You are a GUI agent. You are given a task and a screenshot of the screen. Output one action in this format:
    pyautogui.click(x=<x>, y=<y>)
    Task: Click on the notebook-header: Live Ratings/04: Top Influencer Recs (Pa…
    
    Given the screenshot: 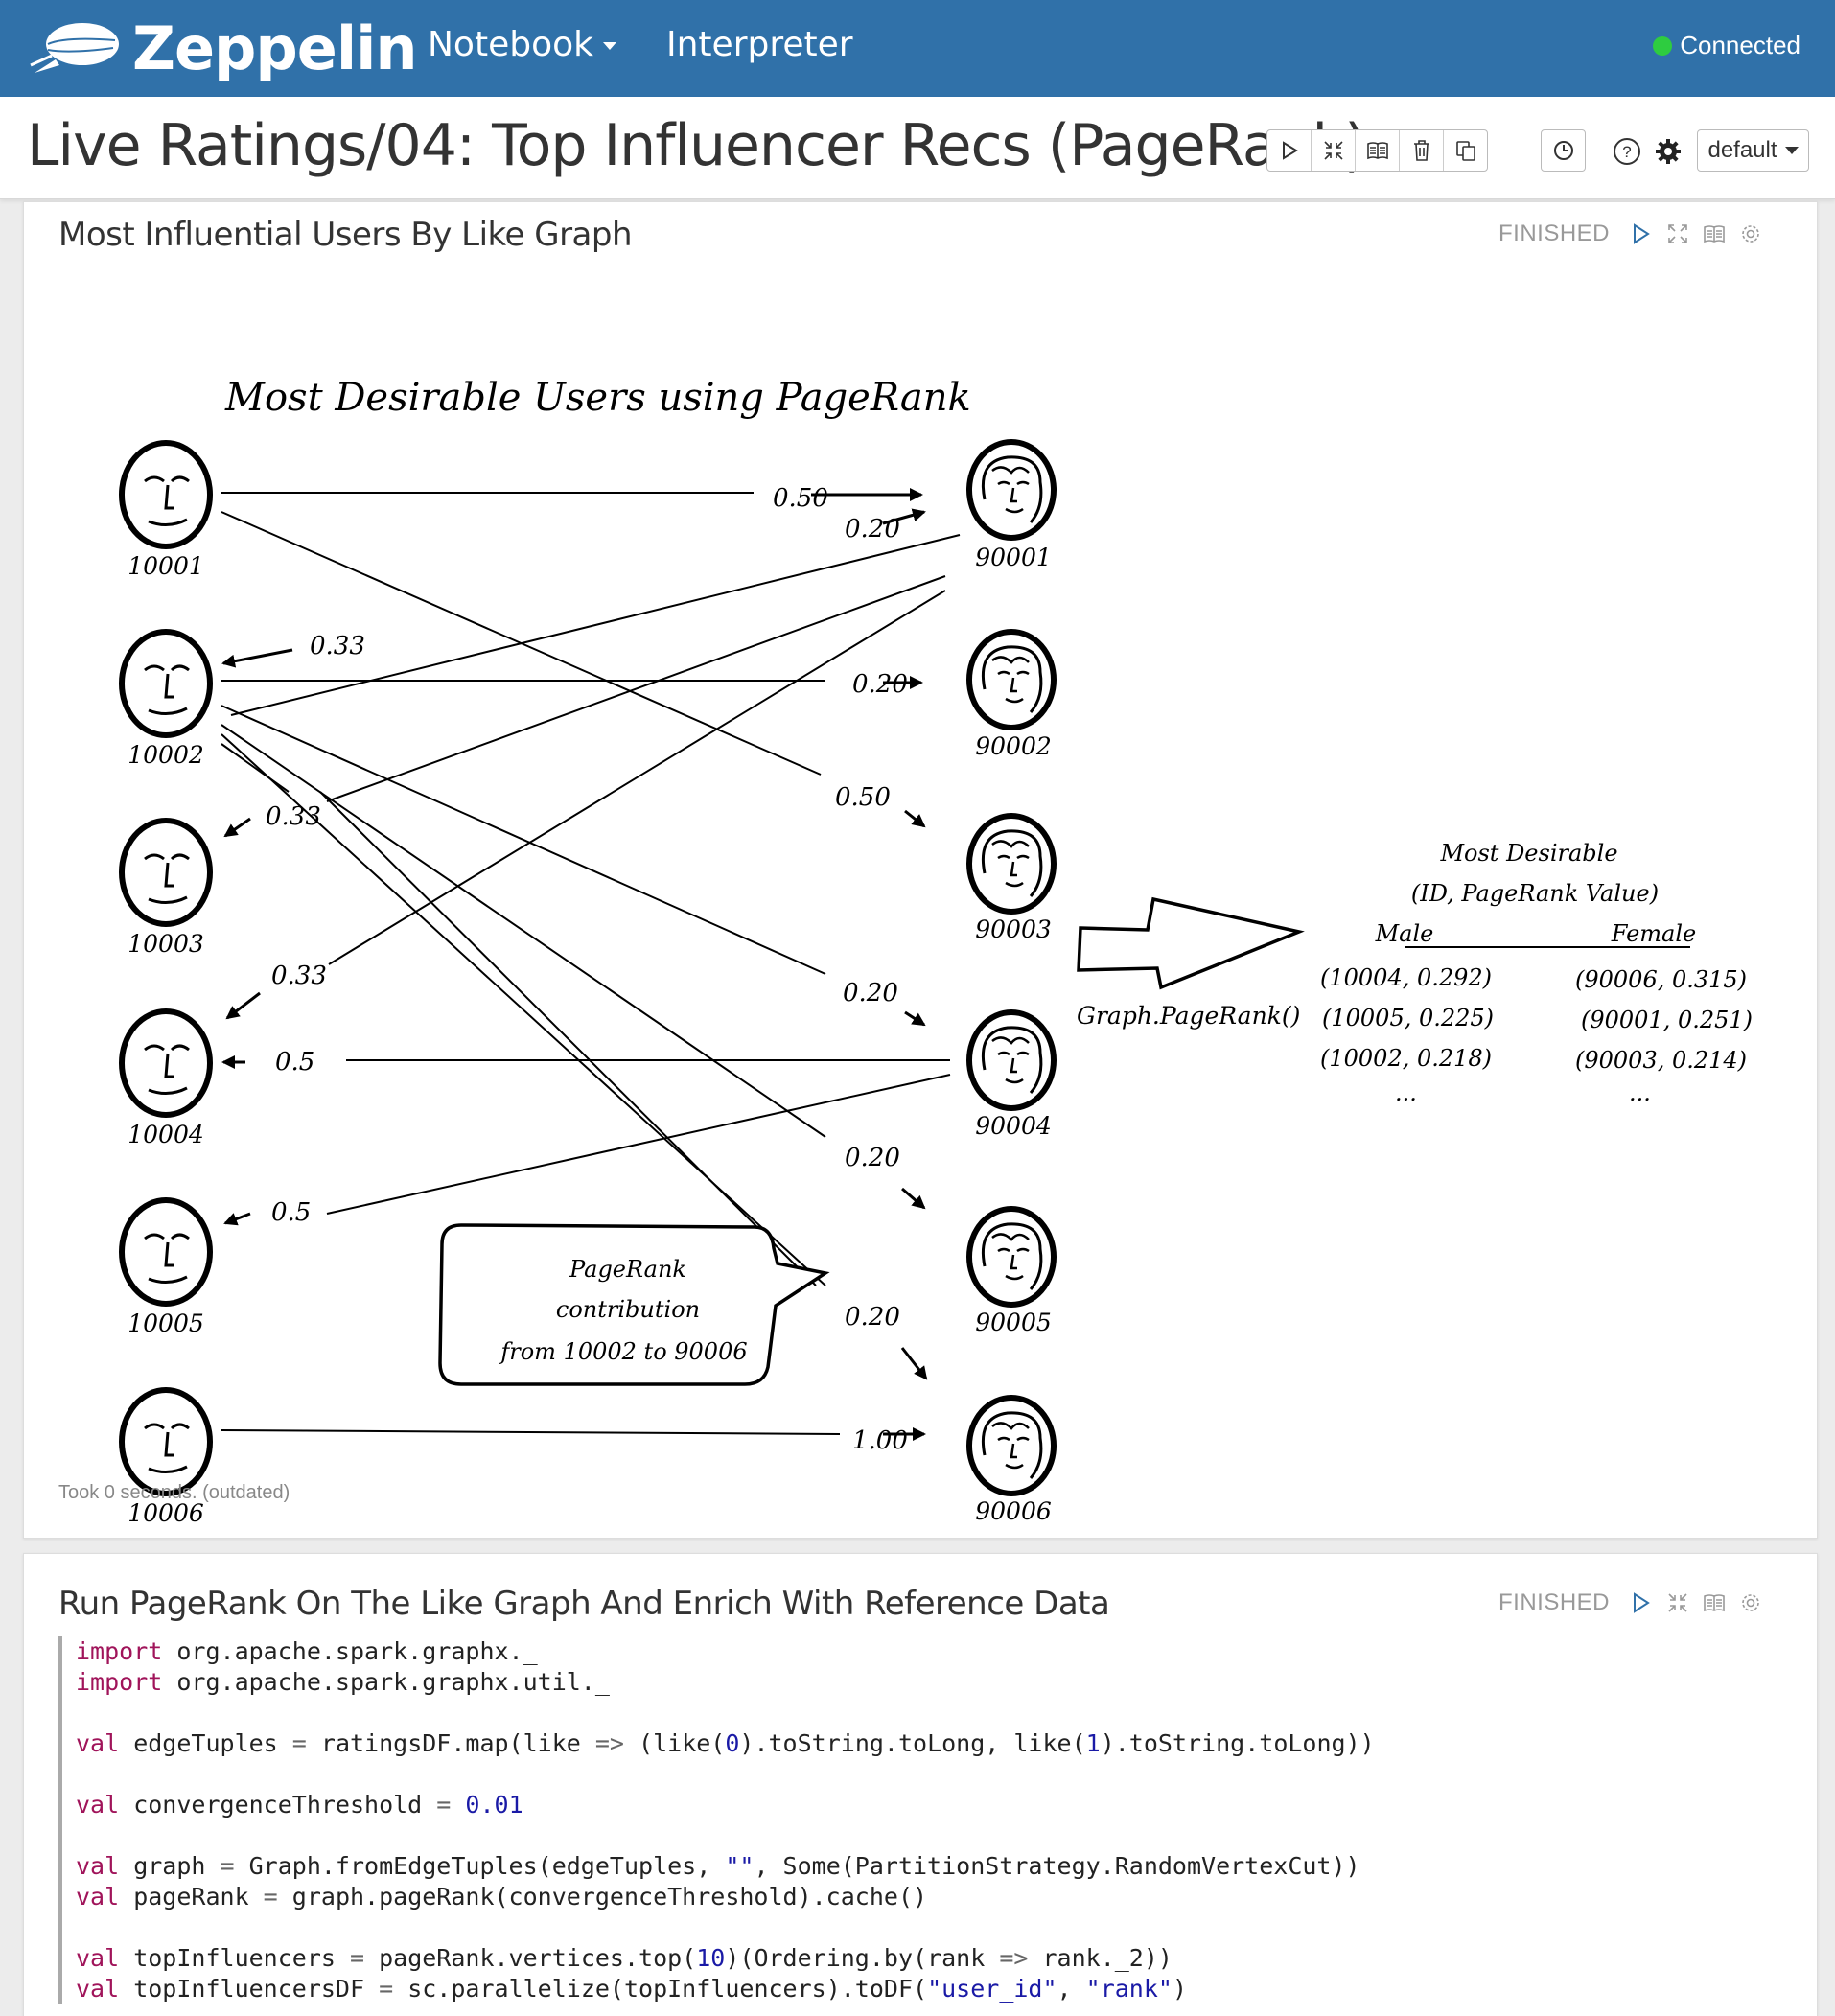 What is the action you would take?
    pyautogui.click(x=918, y=148)
    